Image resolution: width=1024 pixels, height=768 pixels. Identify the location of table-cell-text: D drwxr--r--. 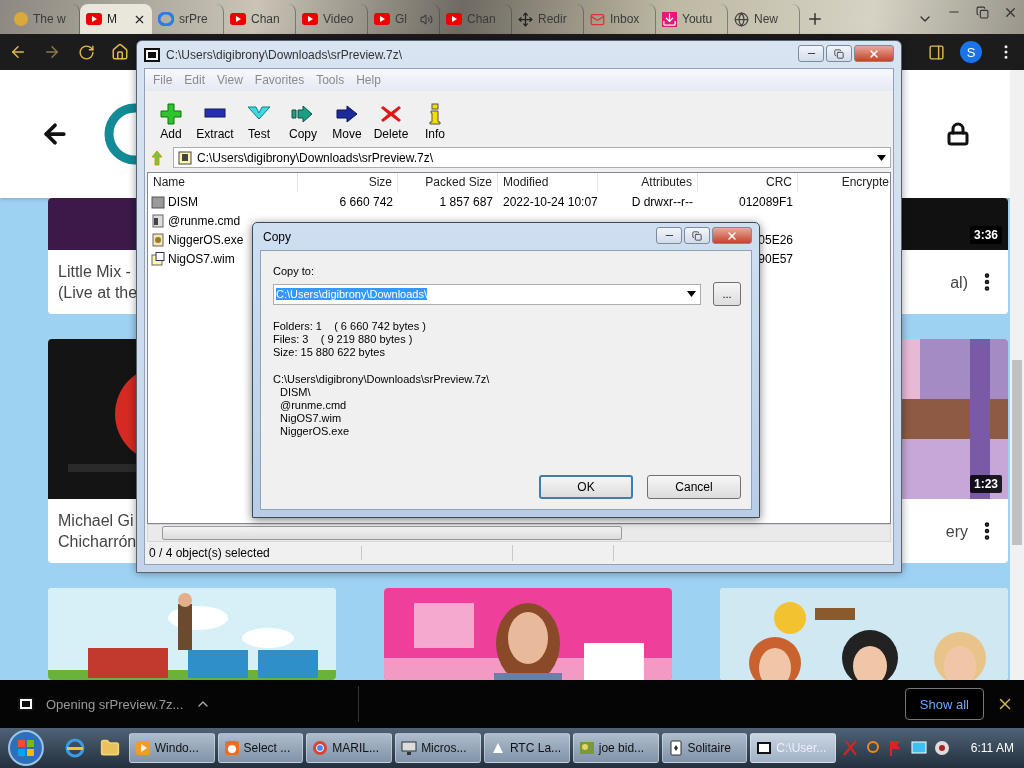
(662, 201).